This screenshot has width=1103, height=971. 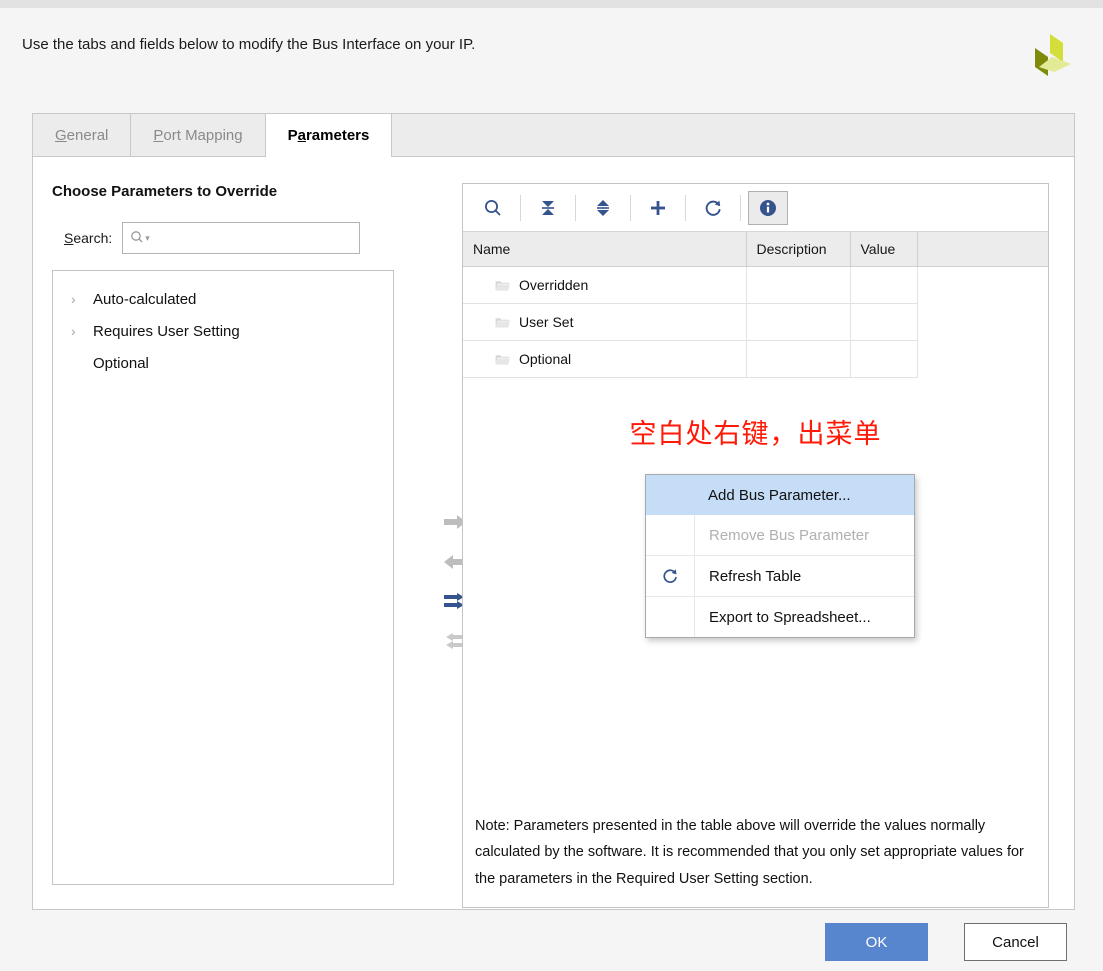 What do you see at coordinates (147, 237) in the screenshot?
I see `chevron-down-icon: ▾` at bounding box center [147, 237].